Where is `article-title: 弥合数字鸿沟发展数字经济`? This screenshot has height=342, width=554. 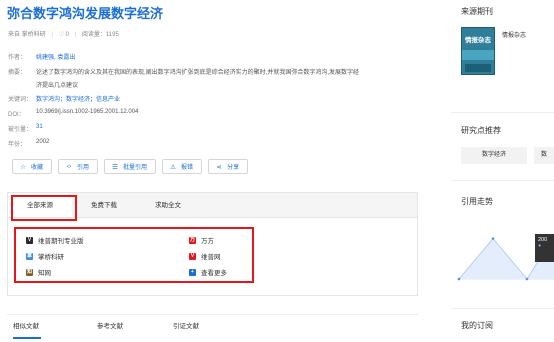 article-title: 弥合数字鸿沟发展数字经济 is located at coordinates (85, 14).